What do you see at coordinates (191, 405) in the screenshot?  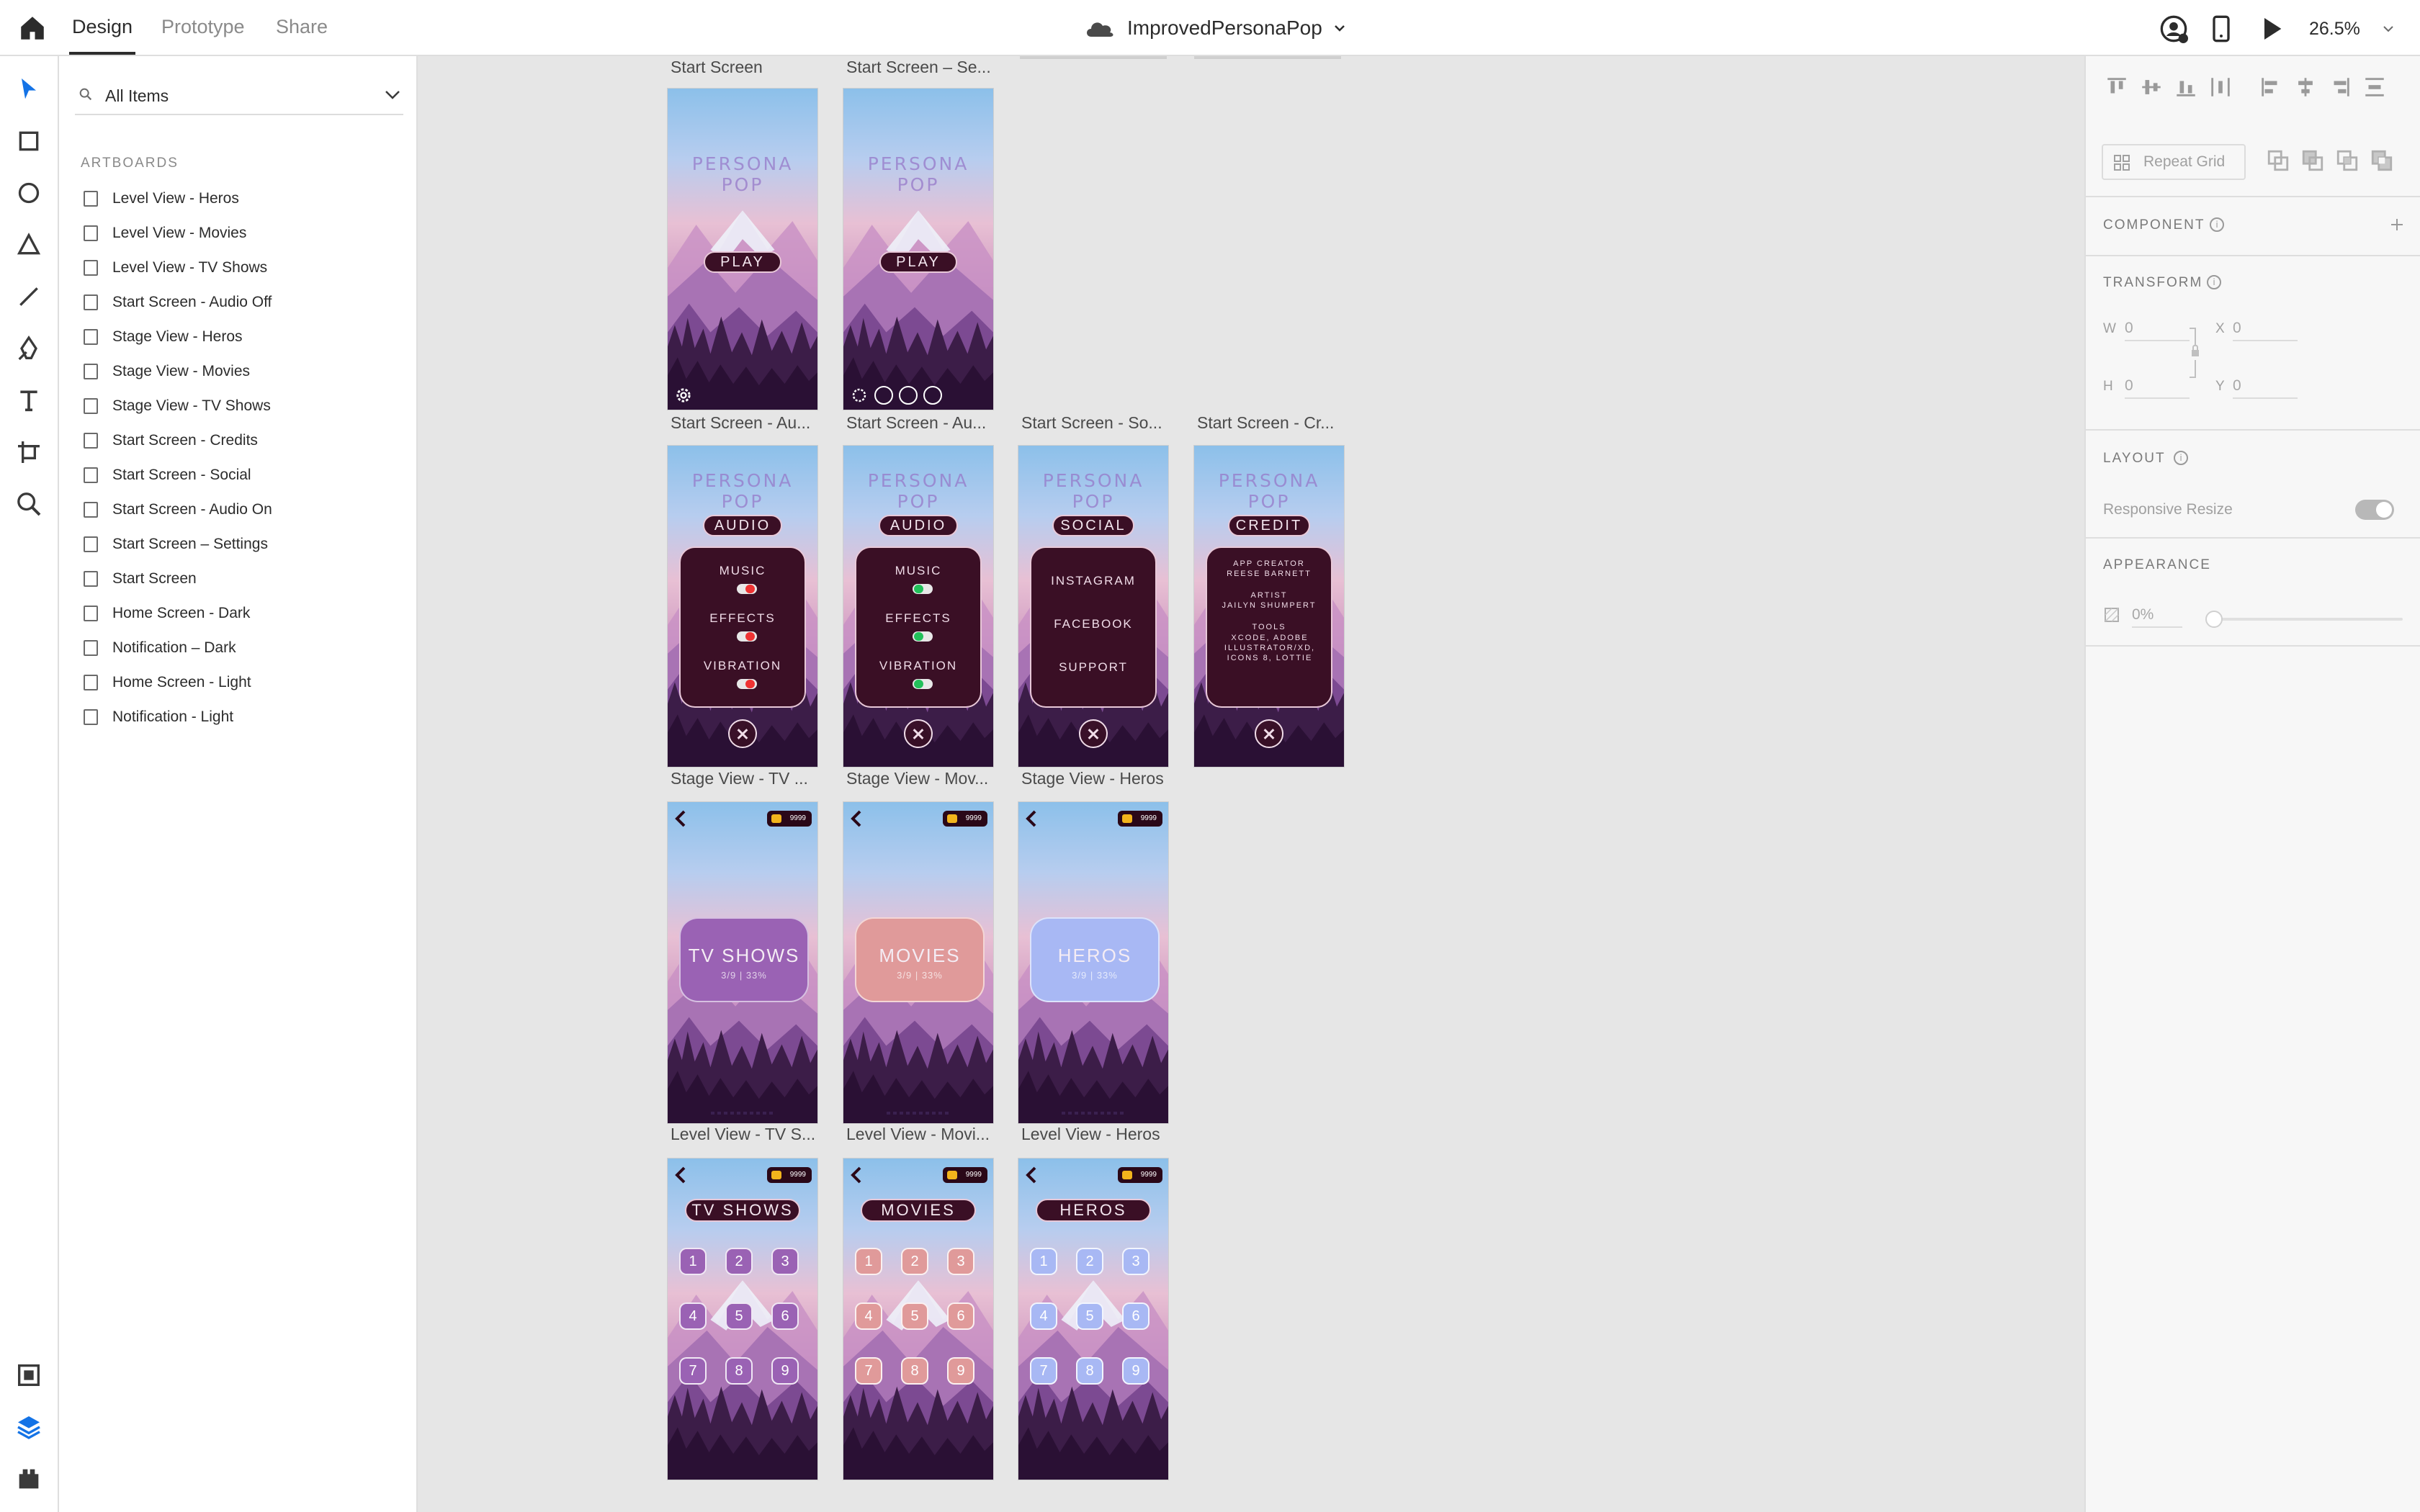 I see `artboard-list-label: Stage View - TV Shows` at bounding box center [191, 405].